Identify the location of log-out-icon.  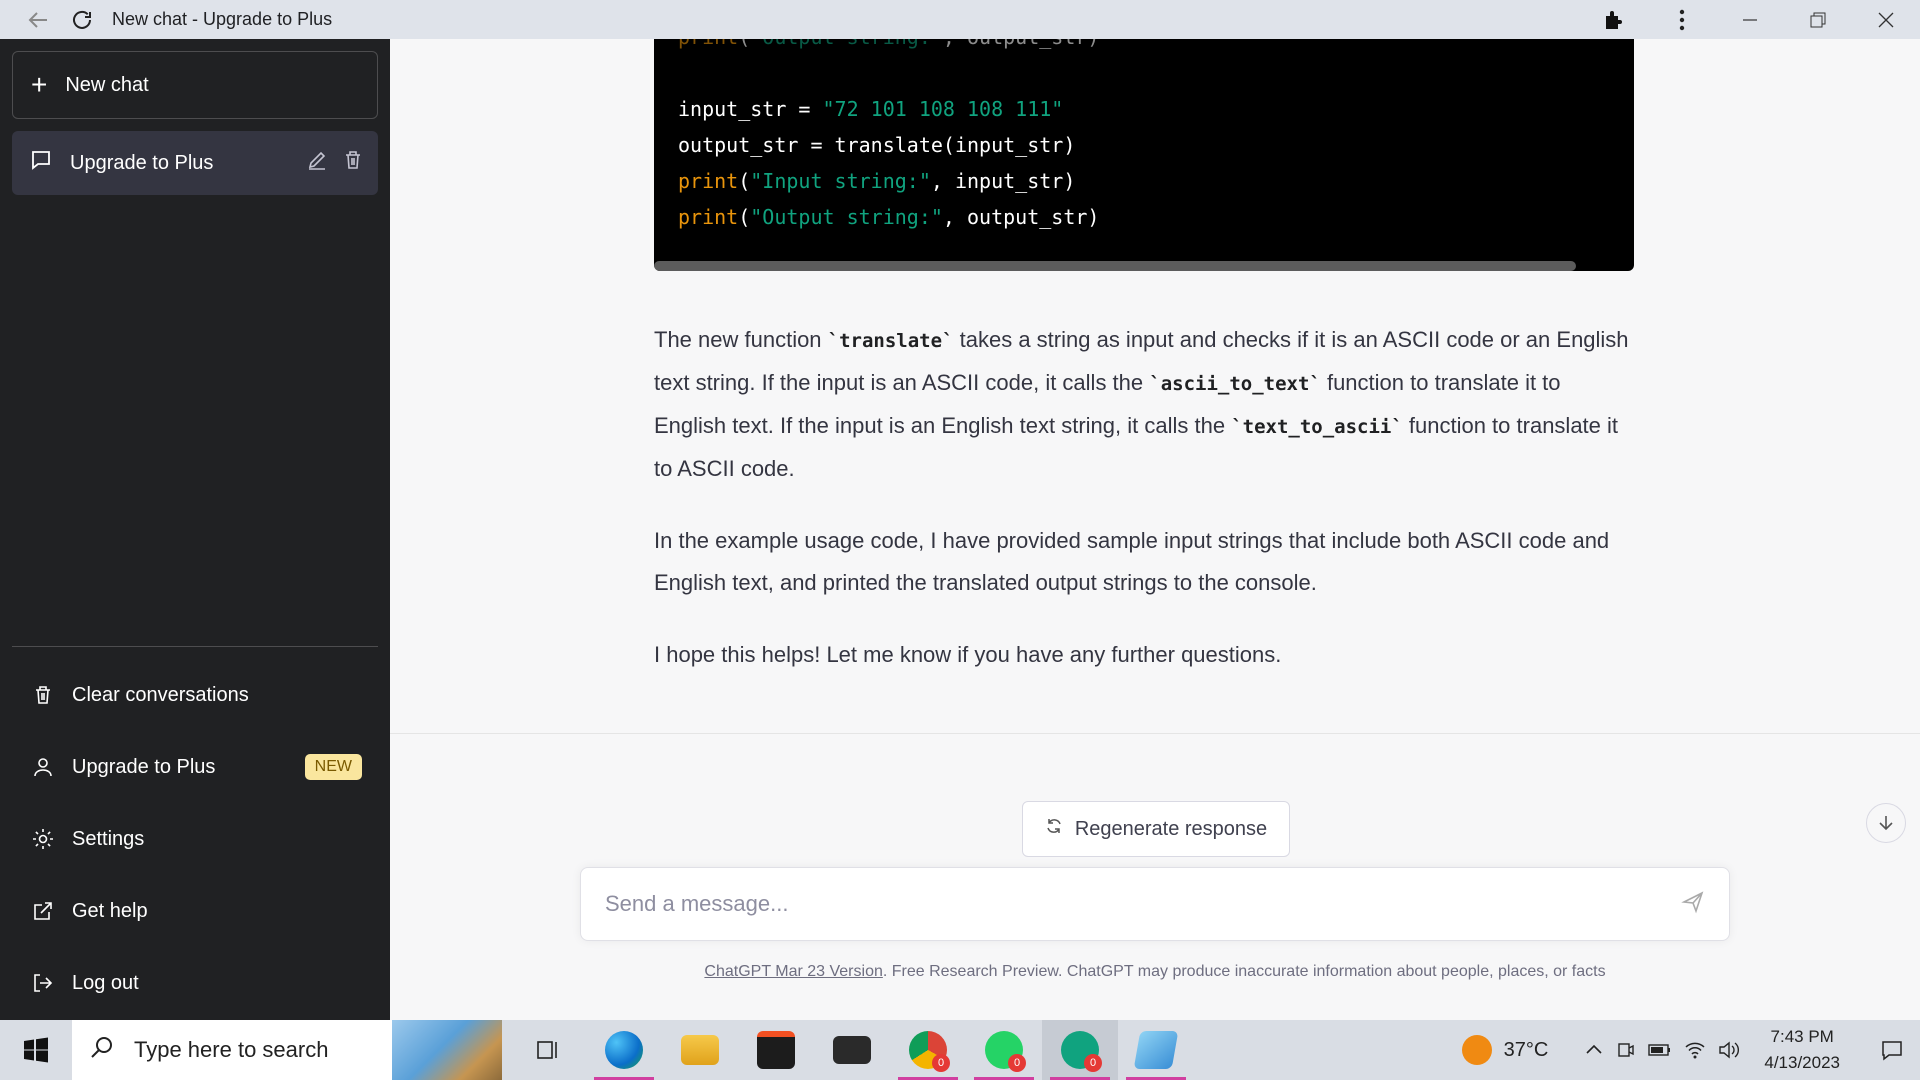
(43, 983).